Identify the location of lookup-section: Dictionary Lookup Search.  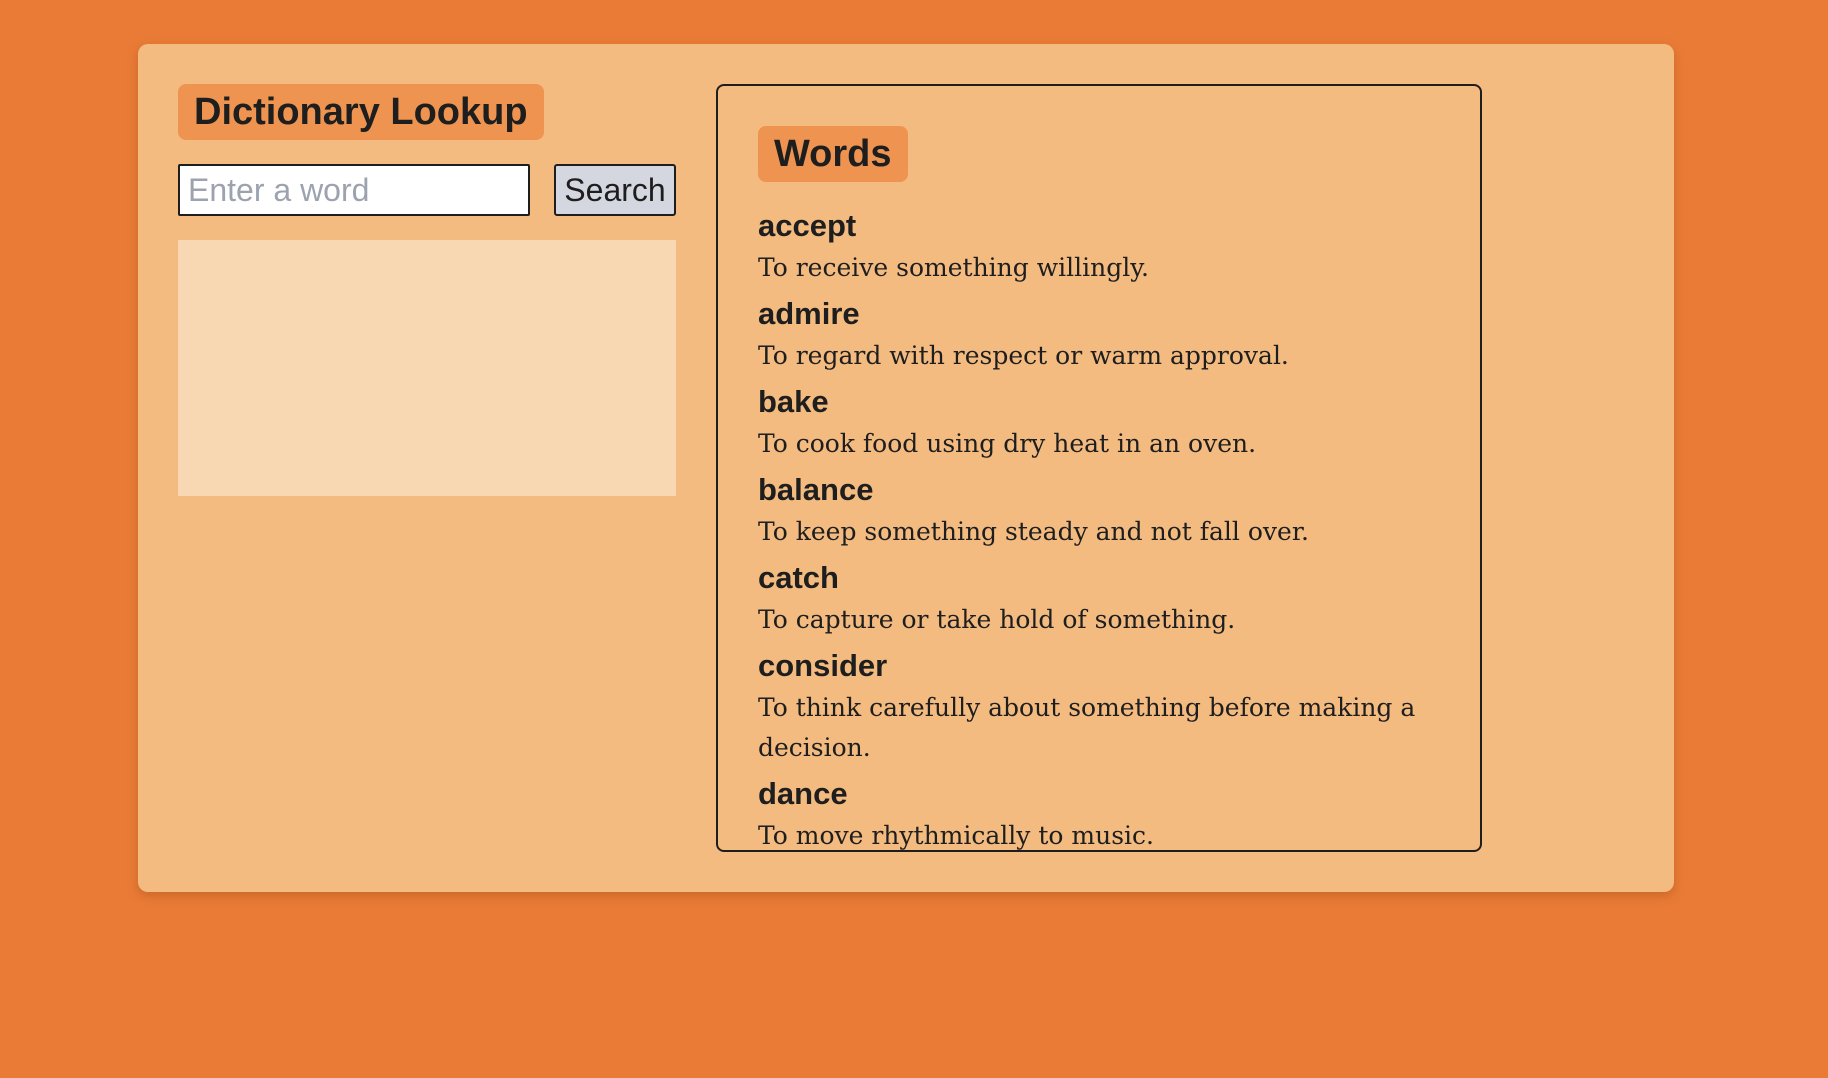
(427, 290).